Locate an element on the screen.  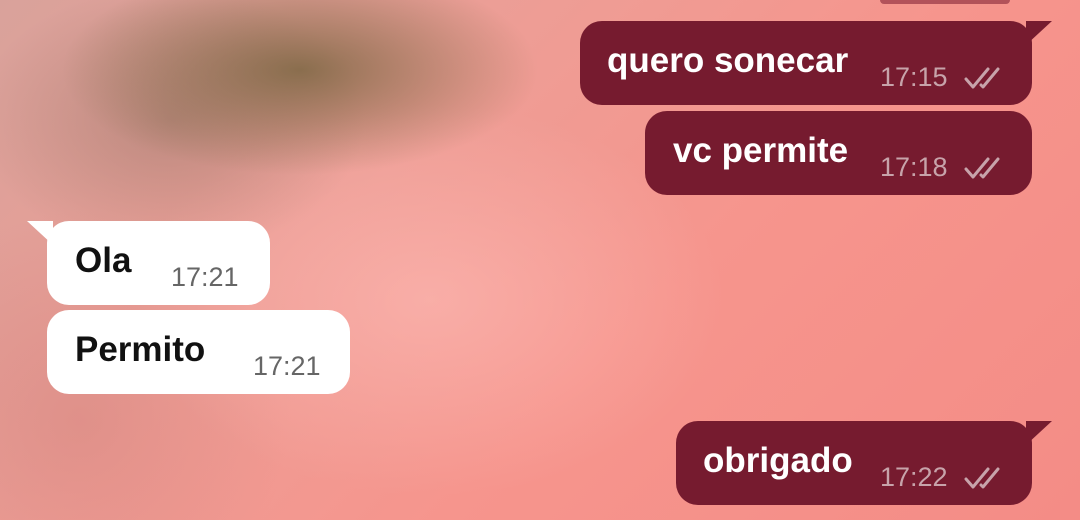
message-bubble-incoming: Ola 17:21 is located at coordinates (148, 263).